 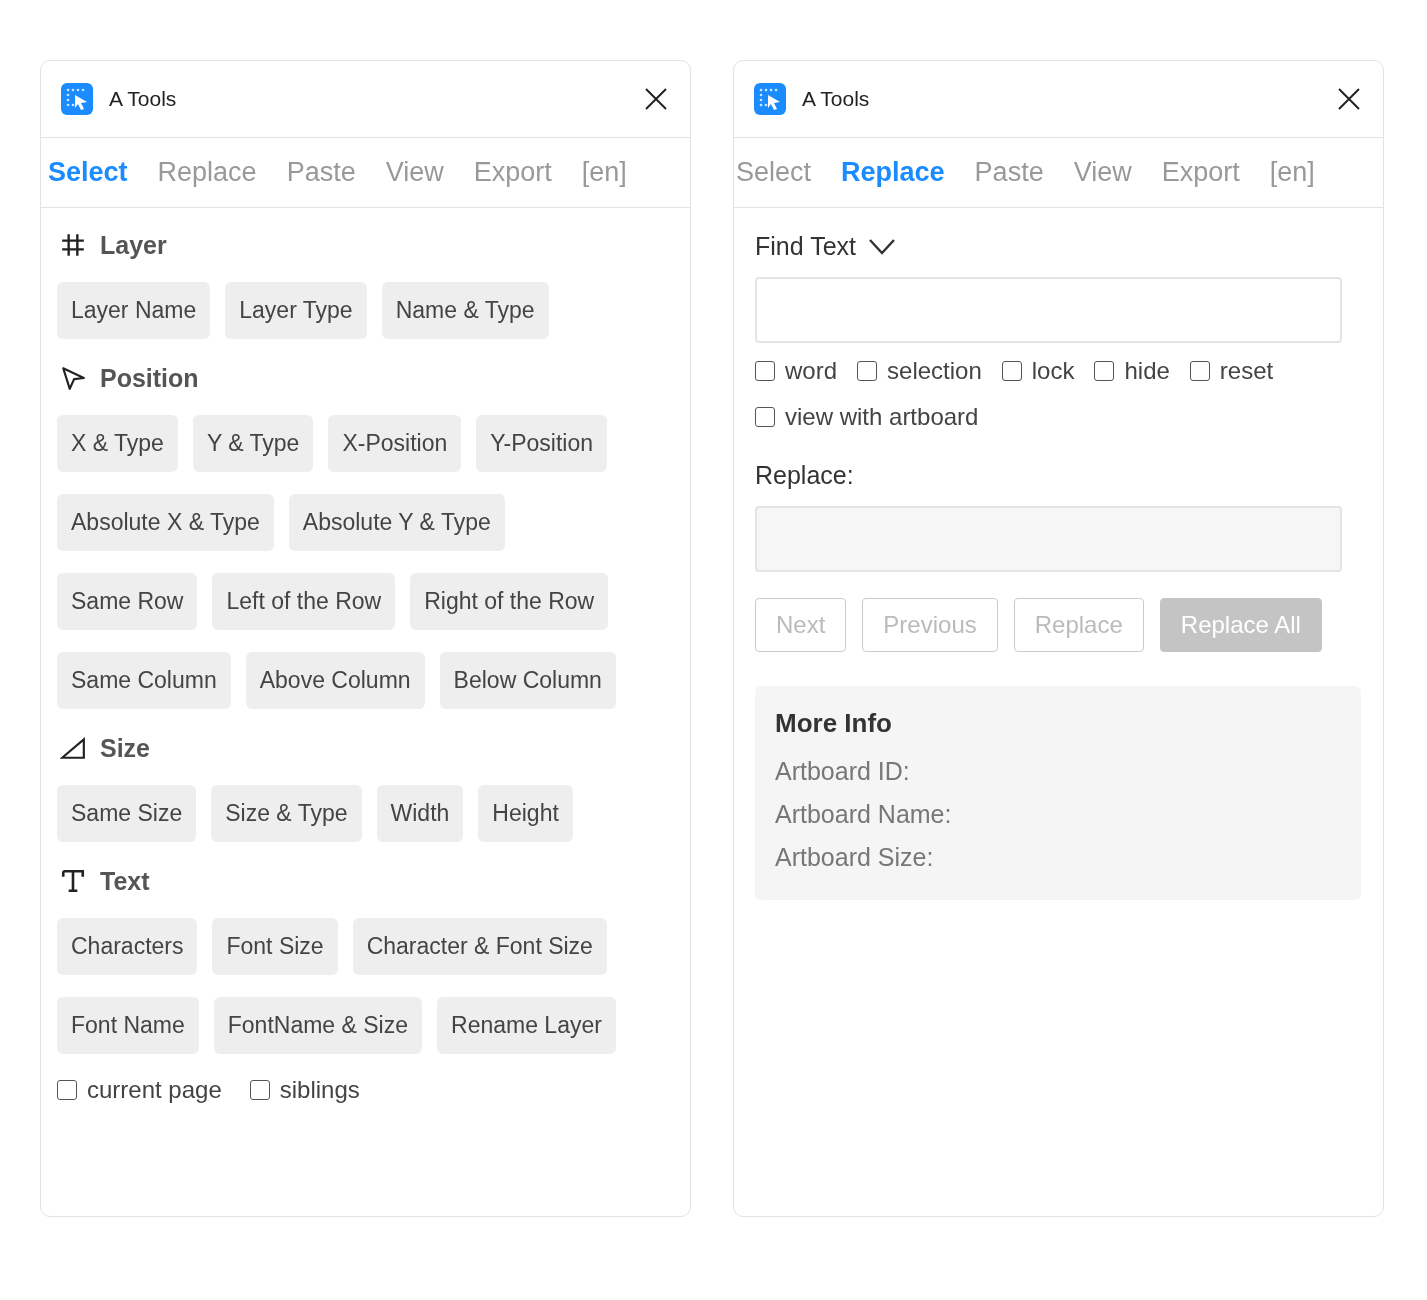 What do you see at coordinates (154, 1090) in the screenshot?
I see `checkbox-label: current page` at bounding box center [154, 1090].